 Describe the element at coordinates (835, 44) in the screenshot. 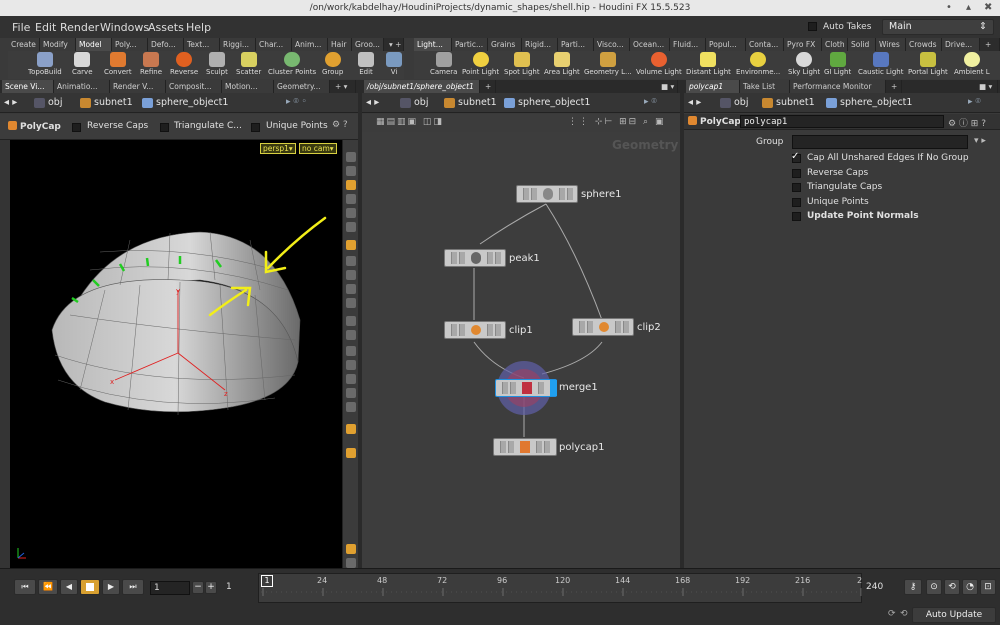

I see `shelf-tab-cloth: Cloth` at that location.